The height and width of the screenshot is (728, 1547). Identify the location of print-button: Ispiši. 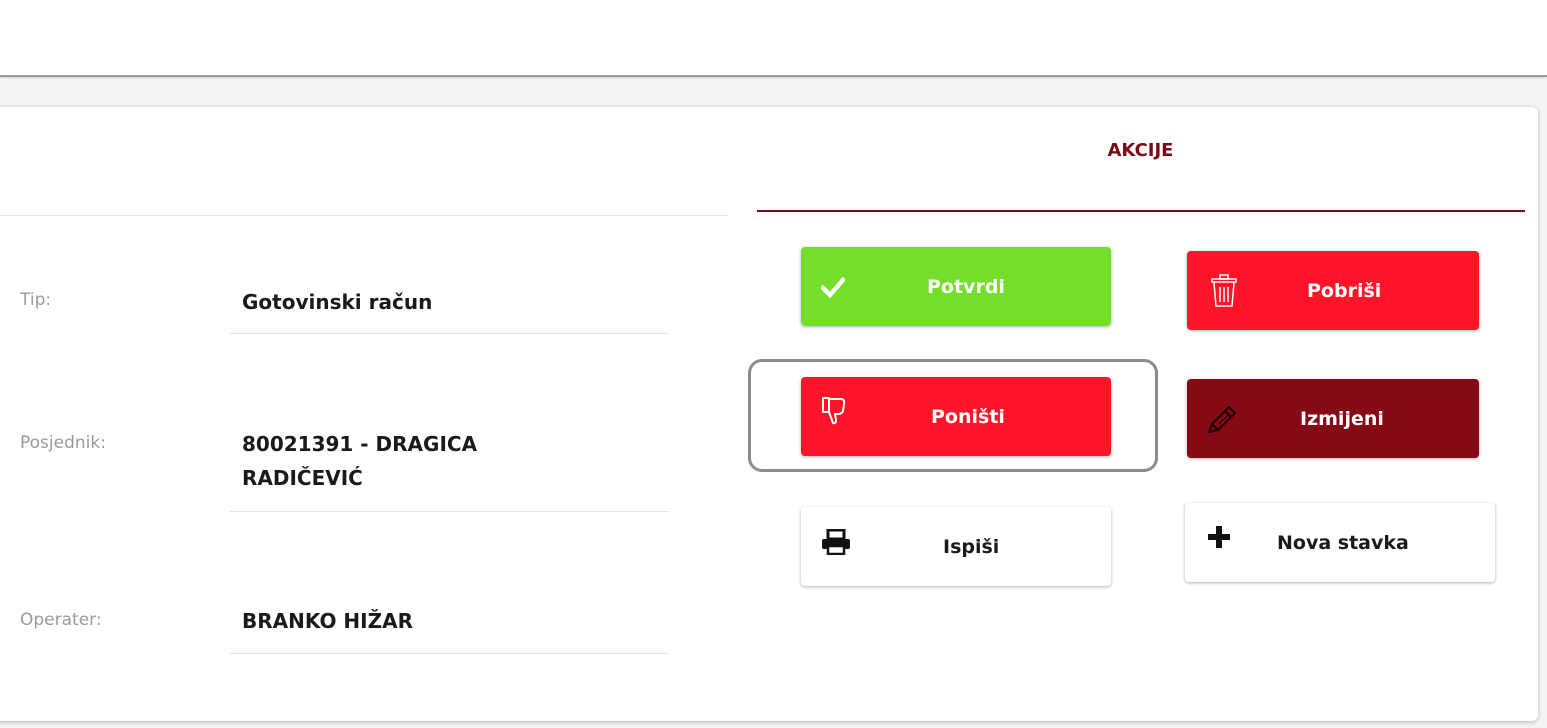
(956, 546).